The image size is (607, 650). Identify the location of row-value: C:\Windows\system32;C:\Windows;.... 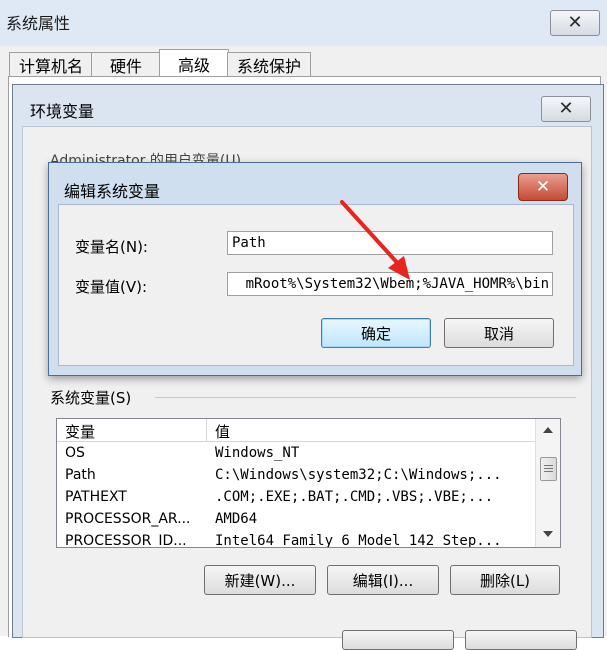
(358, 475).